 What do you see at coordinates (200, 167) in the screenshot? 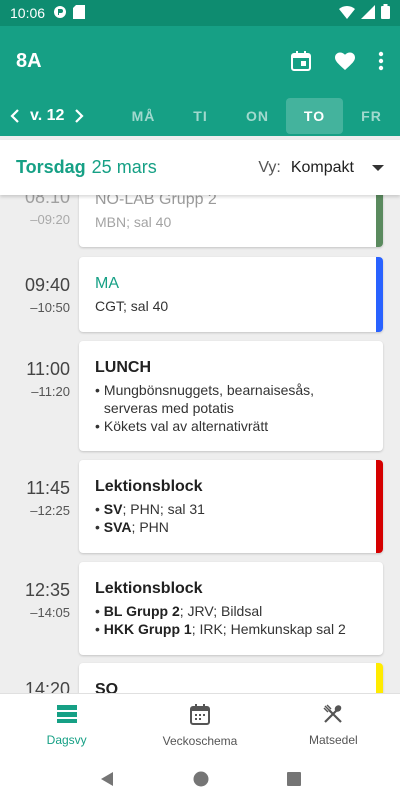
I see `date-header: Torsdag 25 mars Vy: Kompakt` at bounding box center [200, 167].